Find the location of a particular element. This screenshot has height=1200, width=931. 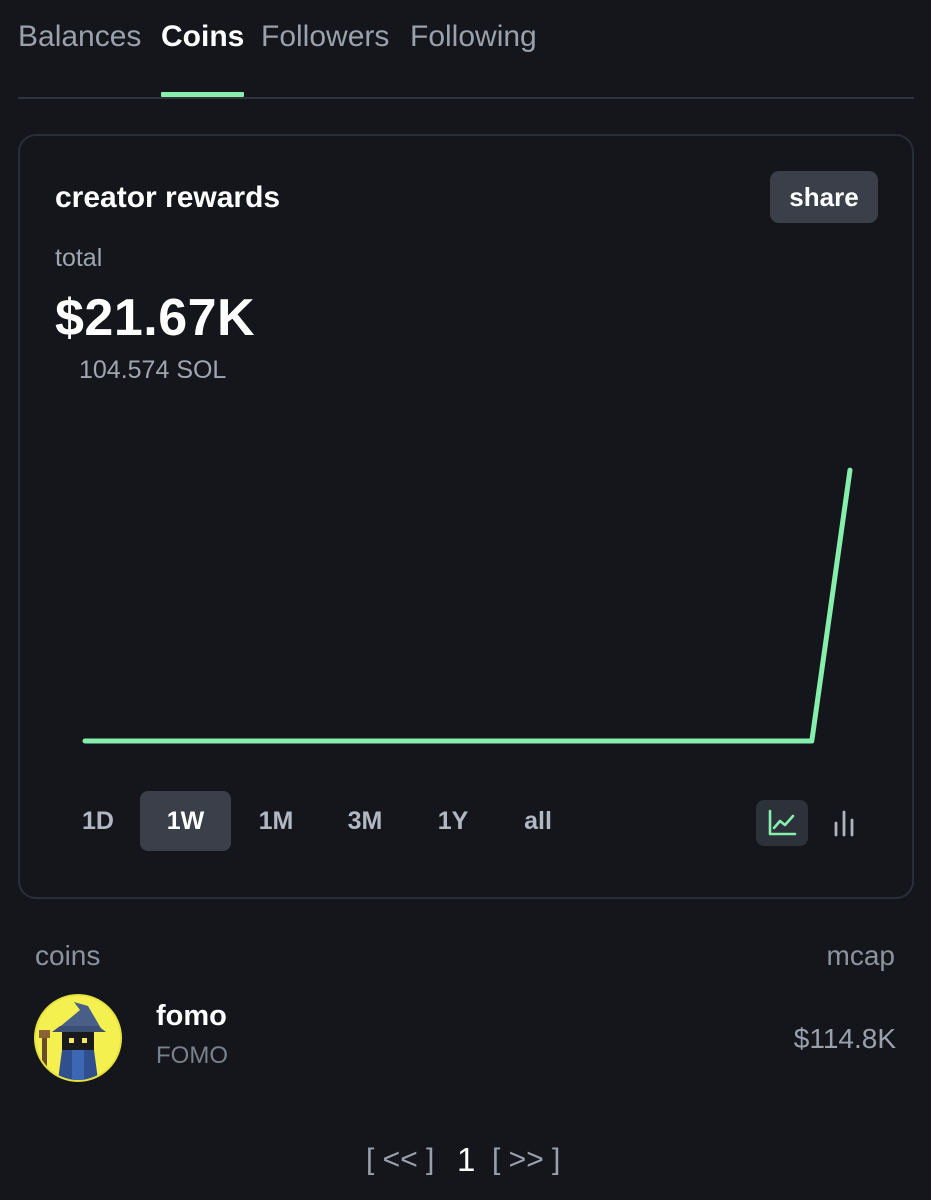

coin-mcap: $114.8K is located at coordinates (844, 1038).